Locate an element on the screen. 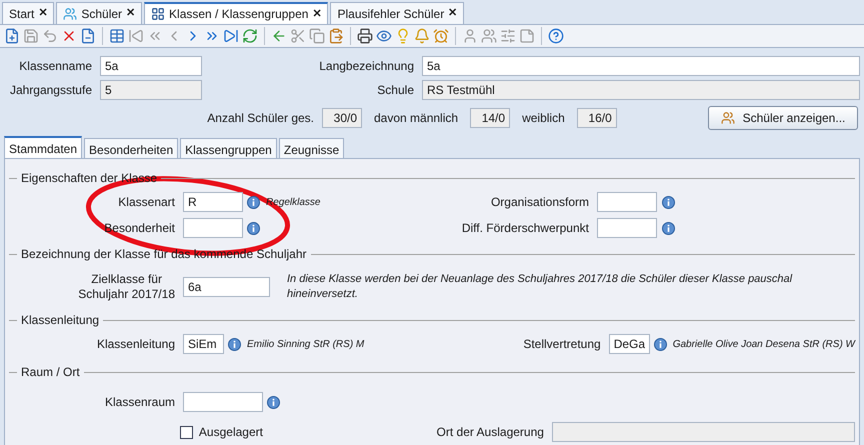 The height and width of the screenshot is (445, 864). field-label: Schule is located at coordinates (395, 90).